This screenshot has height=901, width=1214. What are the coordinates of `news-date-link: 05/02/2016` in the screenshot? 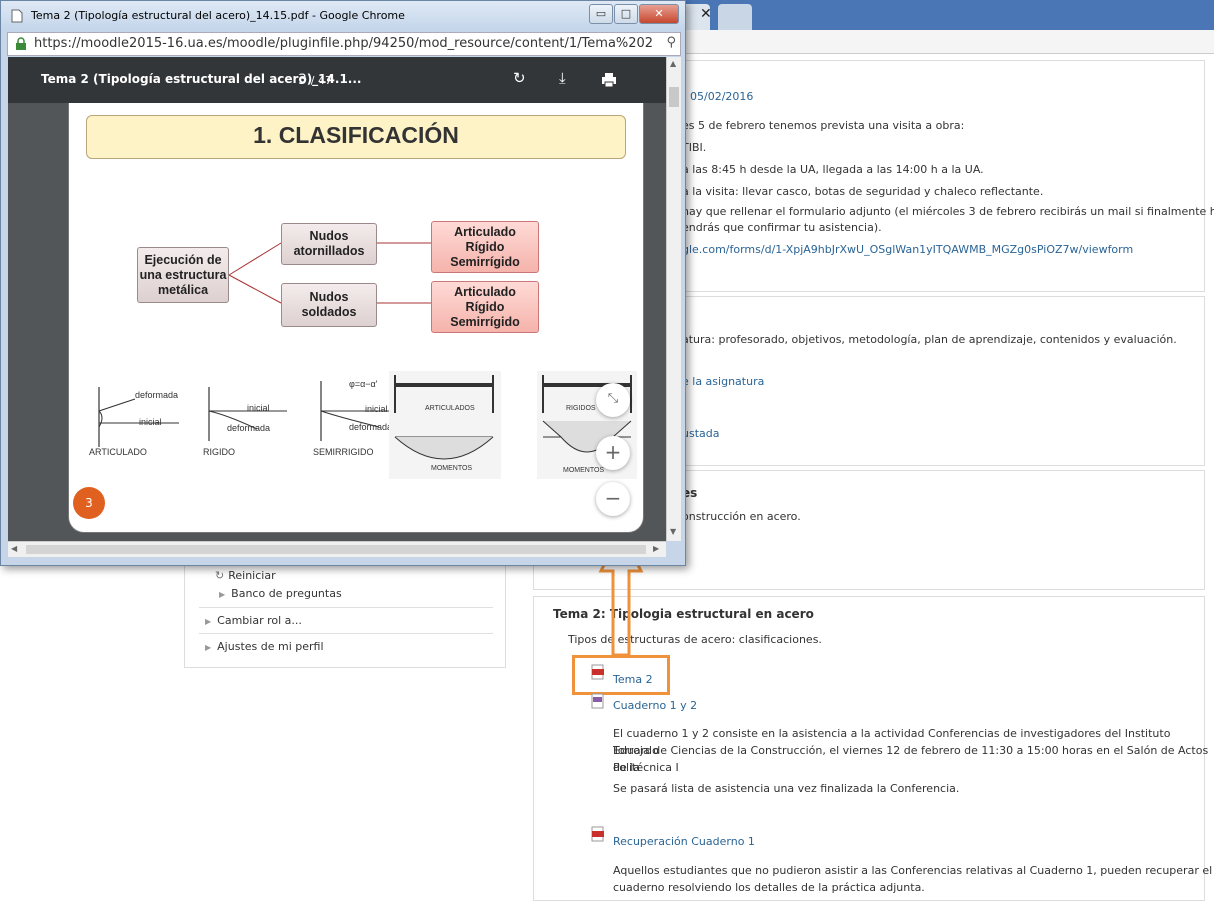 It's located at (721, 96).